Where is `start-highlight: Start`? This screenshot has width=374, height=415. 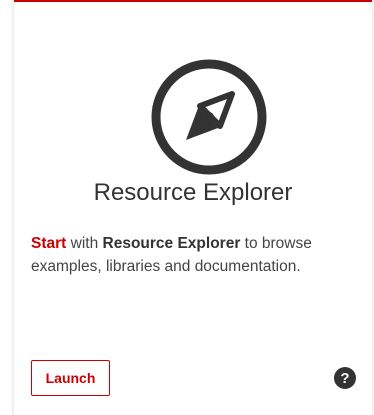 start-highlight: Start is located at coordinates (49, 243).